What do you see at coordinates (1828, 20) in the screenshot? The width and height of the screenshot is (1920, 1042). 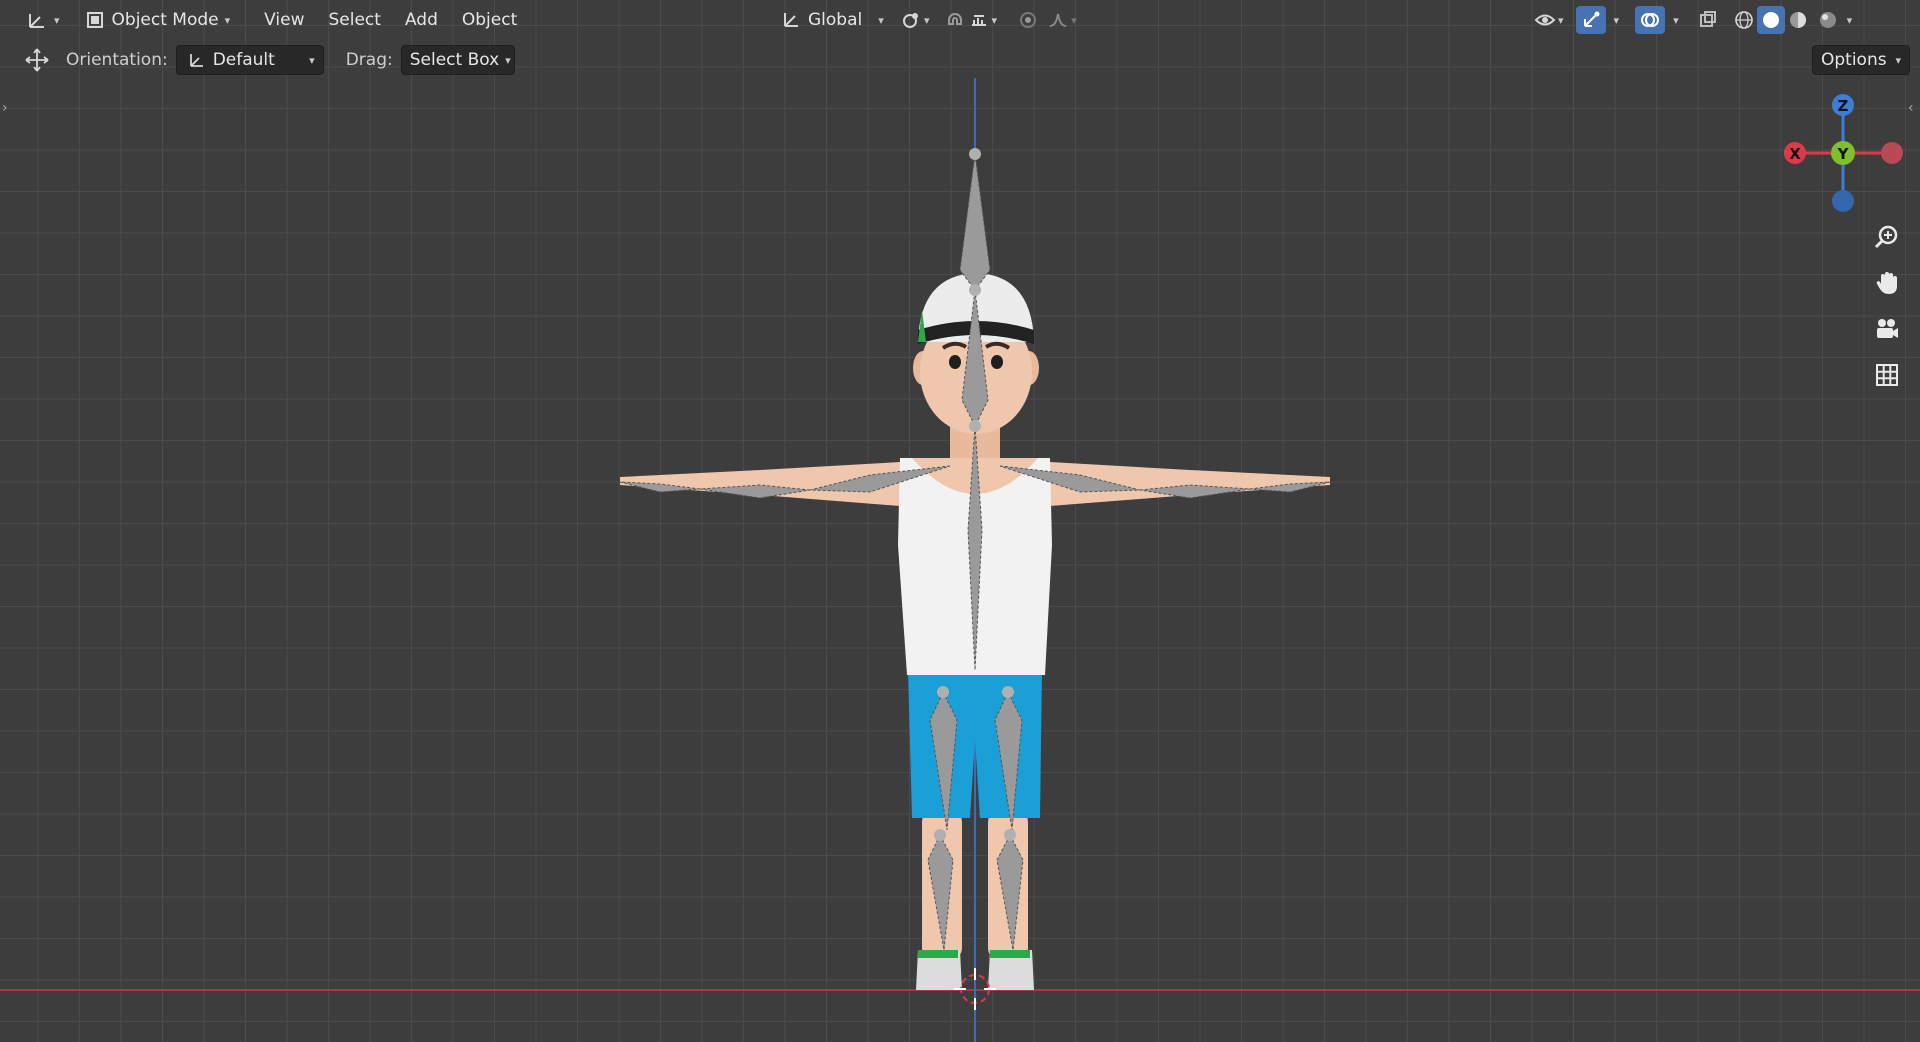 I see `rendered-shading-icon` at bounding box center [1828, 20].